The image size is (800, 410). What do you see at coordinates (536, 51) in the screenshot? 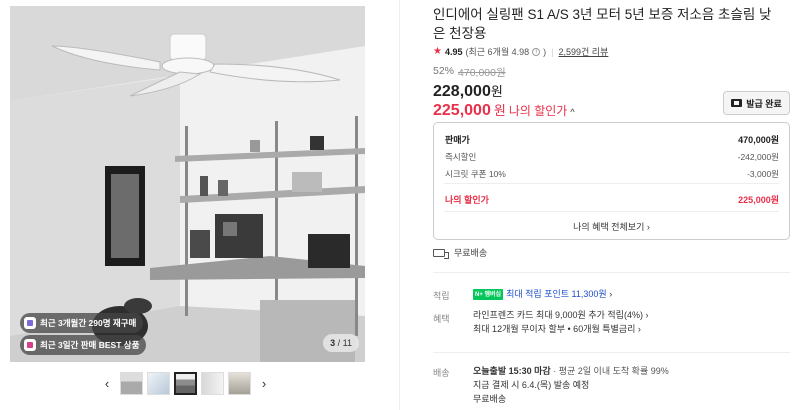
I see `info-icon: i` at bounding box center [536, 51].